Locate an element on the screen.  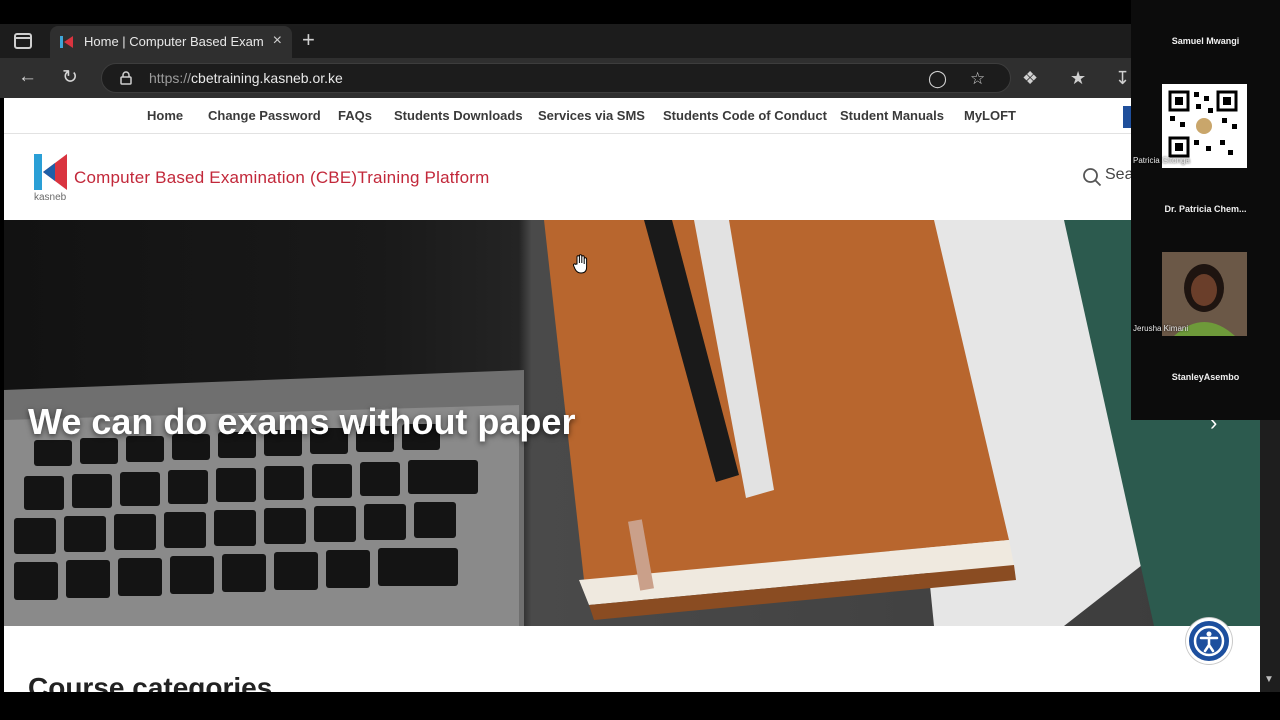
search-icon is located at coordinates (1092, 177).